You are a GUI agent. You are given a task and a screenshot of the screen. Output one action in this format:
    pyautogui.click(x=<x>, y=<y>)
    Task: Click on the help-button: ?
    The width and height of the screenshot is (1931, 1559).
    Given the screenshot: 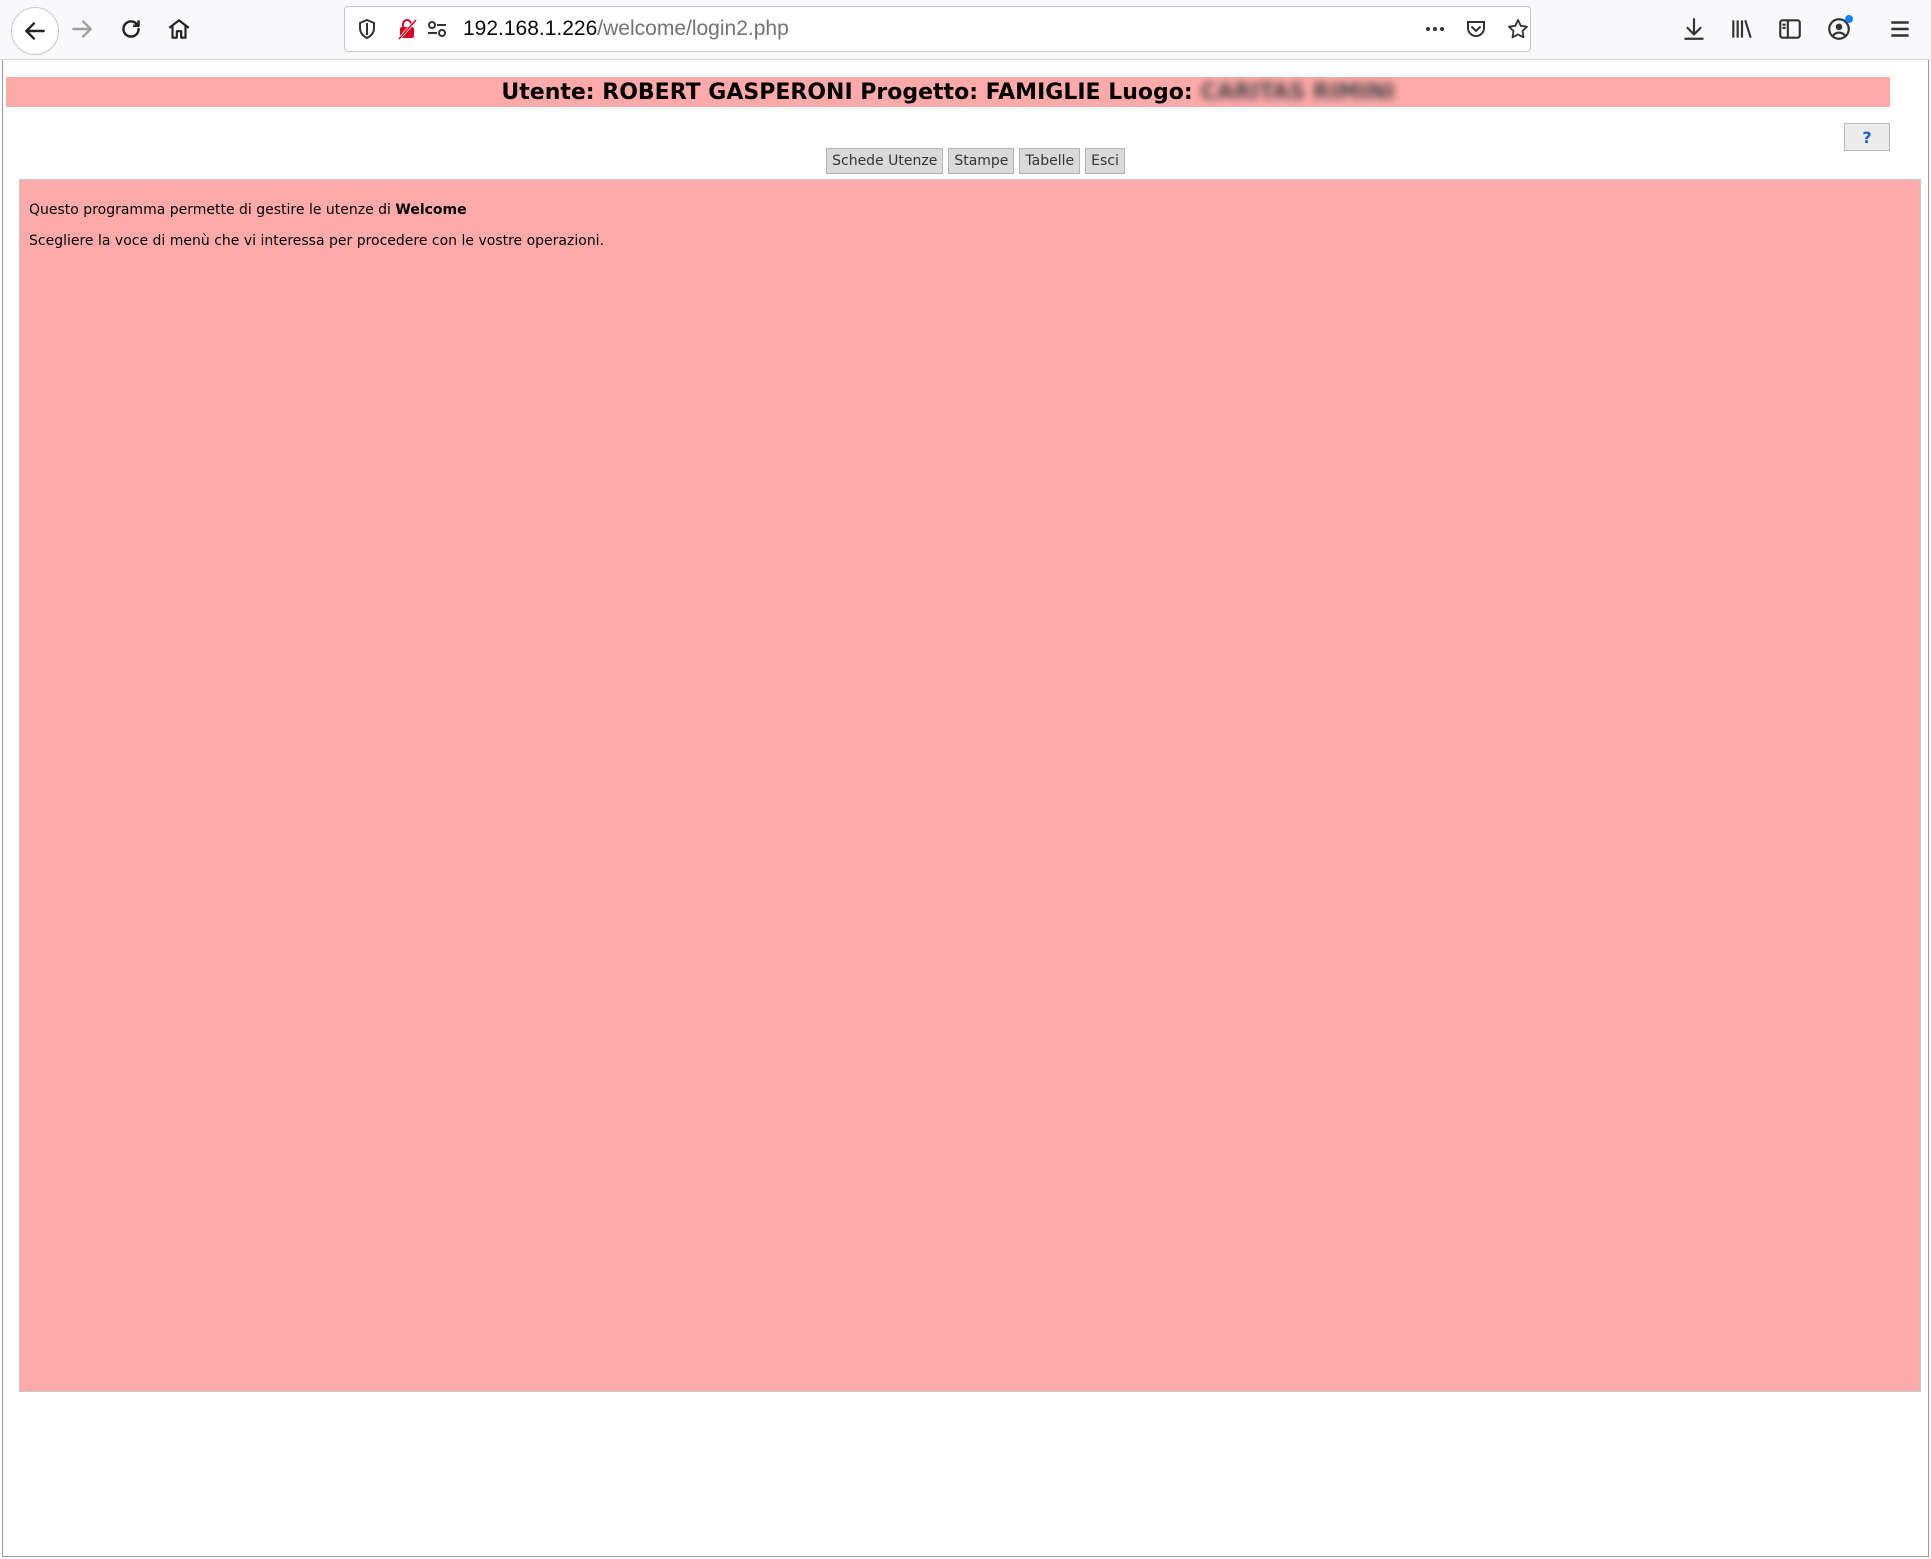 What is the action you would take?
    pyautogui.click(x=1867, y=137)
    